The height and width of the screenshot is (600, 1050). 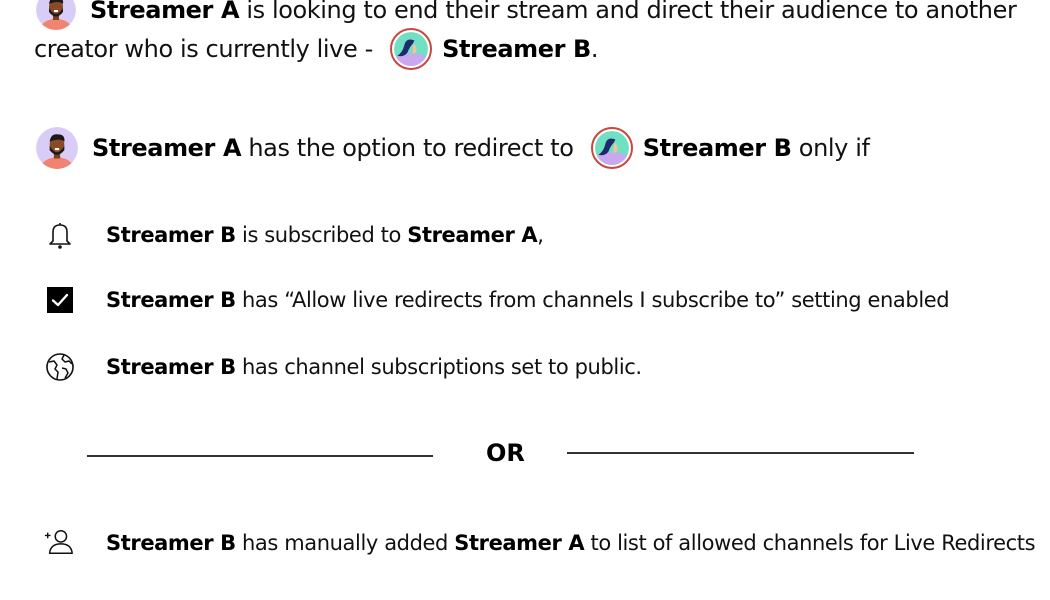 What do you see at coordinates (438, 367) in the screenshot?
I see `condition-text: has channel subscriptions set to public.` at bounding box center [438, 367].